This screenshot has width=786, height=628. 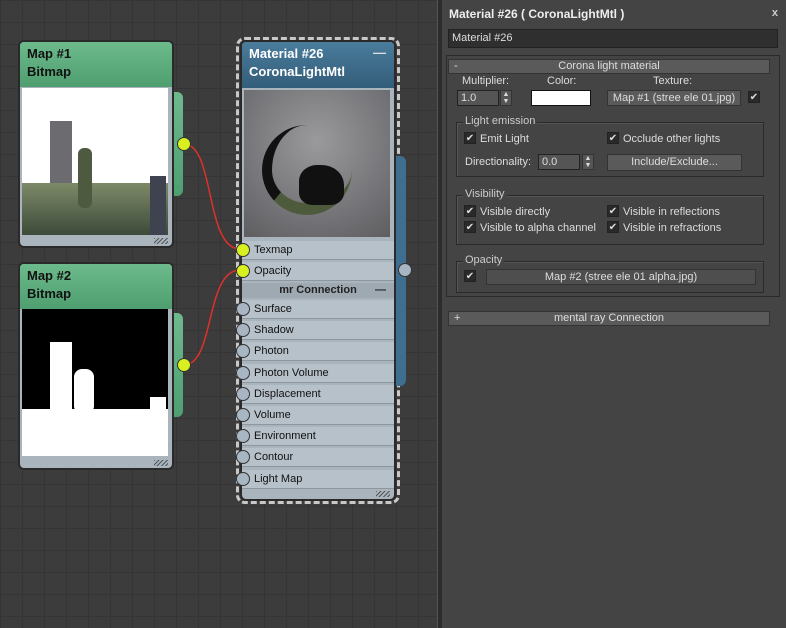 I want to click on multiplier-spinner: ▲ ▼, so click(x=506, y=98).